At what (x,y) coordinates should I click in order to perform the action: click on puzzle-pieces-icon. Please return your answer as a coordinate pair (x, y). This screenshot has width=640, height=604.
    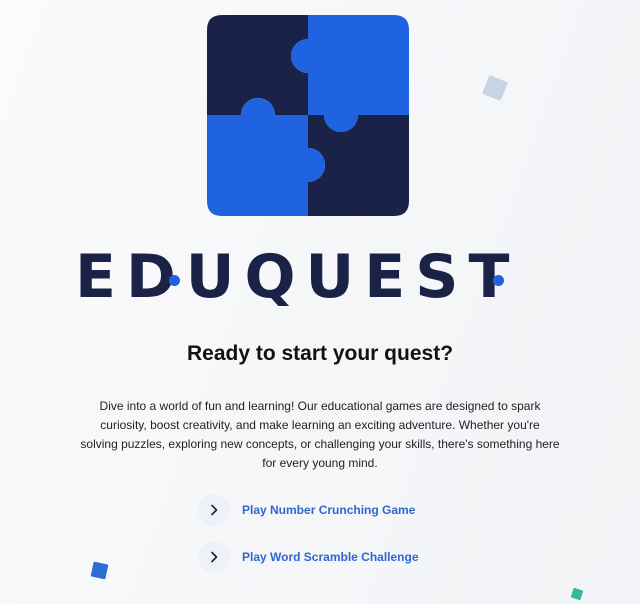
    Looking at the image, I should click on (308, 115).